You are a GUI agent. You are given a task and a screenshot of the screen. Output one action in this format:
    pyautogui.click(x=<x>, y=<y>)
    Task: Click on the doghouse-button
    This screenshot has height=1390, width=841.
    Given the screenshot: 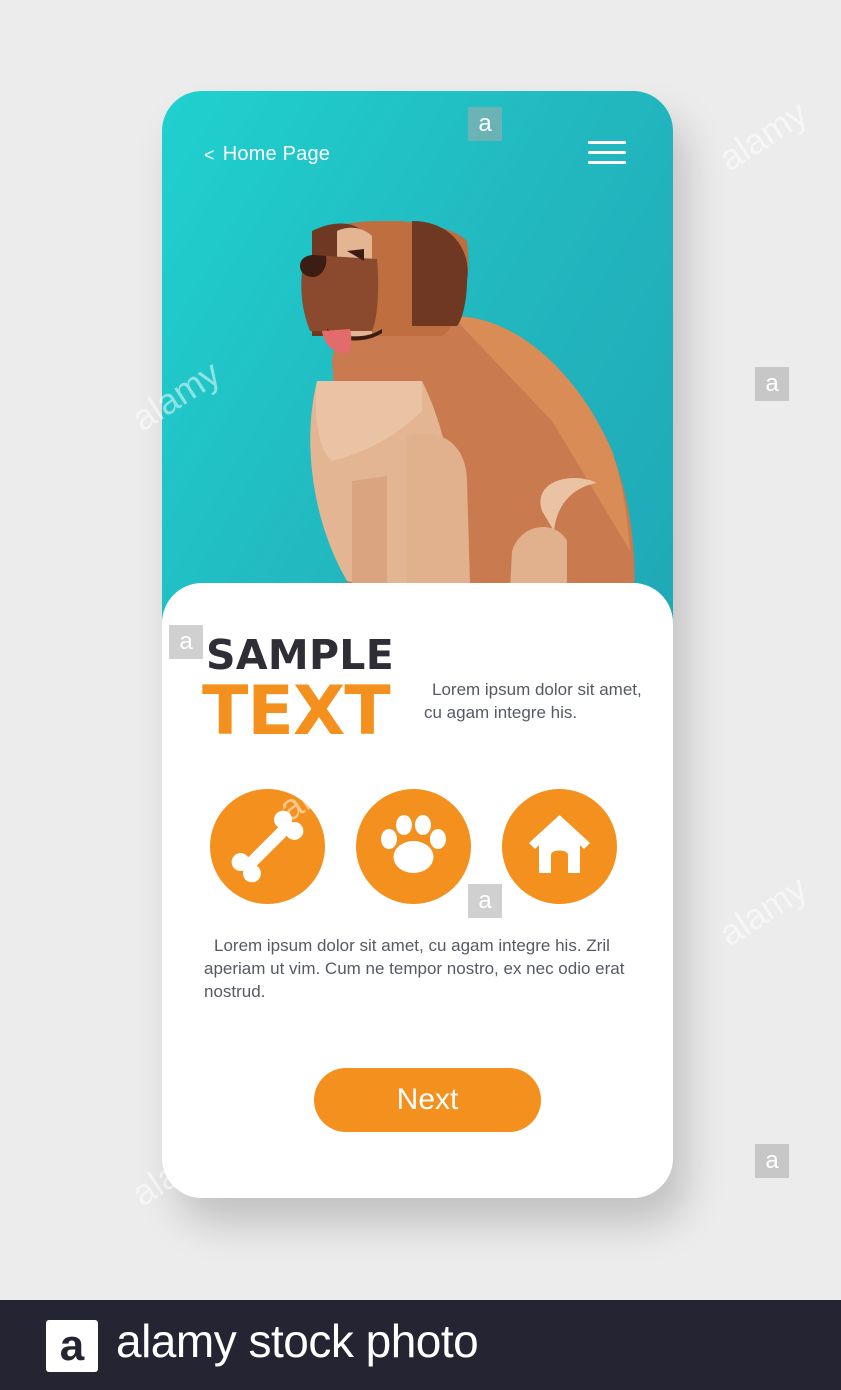 What is the action you would take?
    pyautogui.click(x=559, y=846)
    